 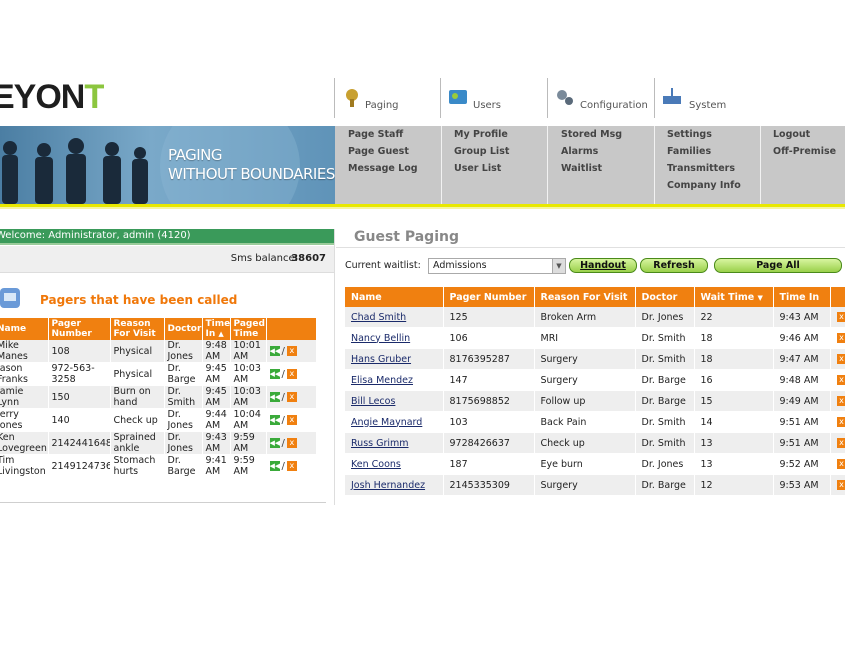 What do you see at coordinates (601, 98) in the screenshot?
I see `tab-configuration: Configuration` at bounding box center [601, 98].